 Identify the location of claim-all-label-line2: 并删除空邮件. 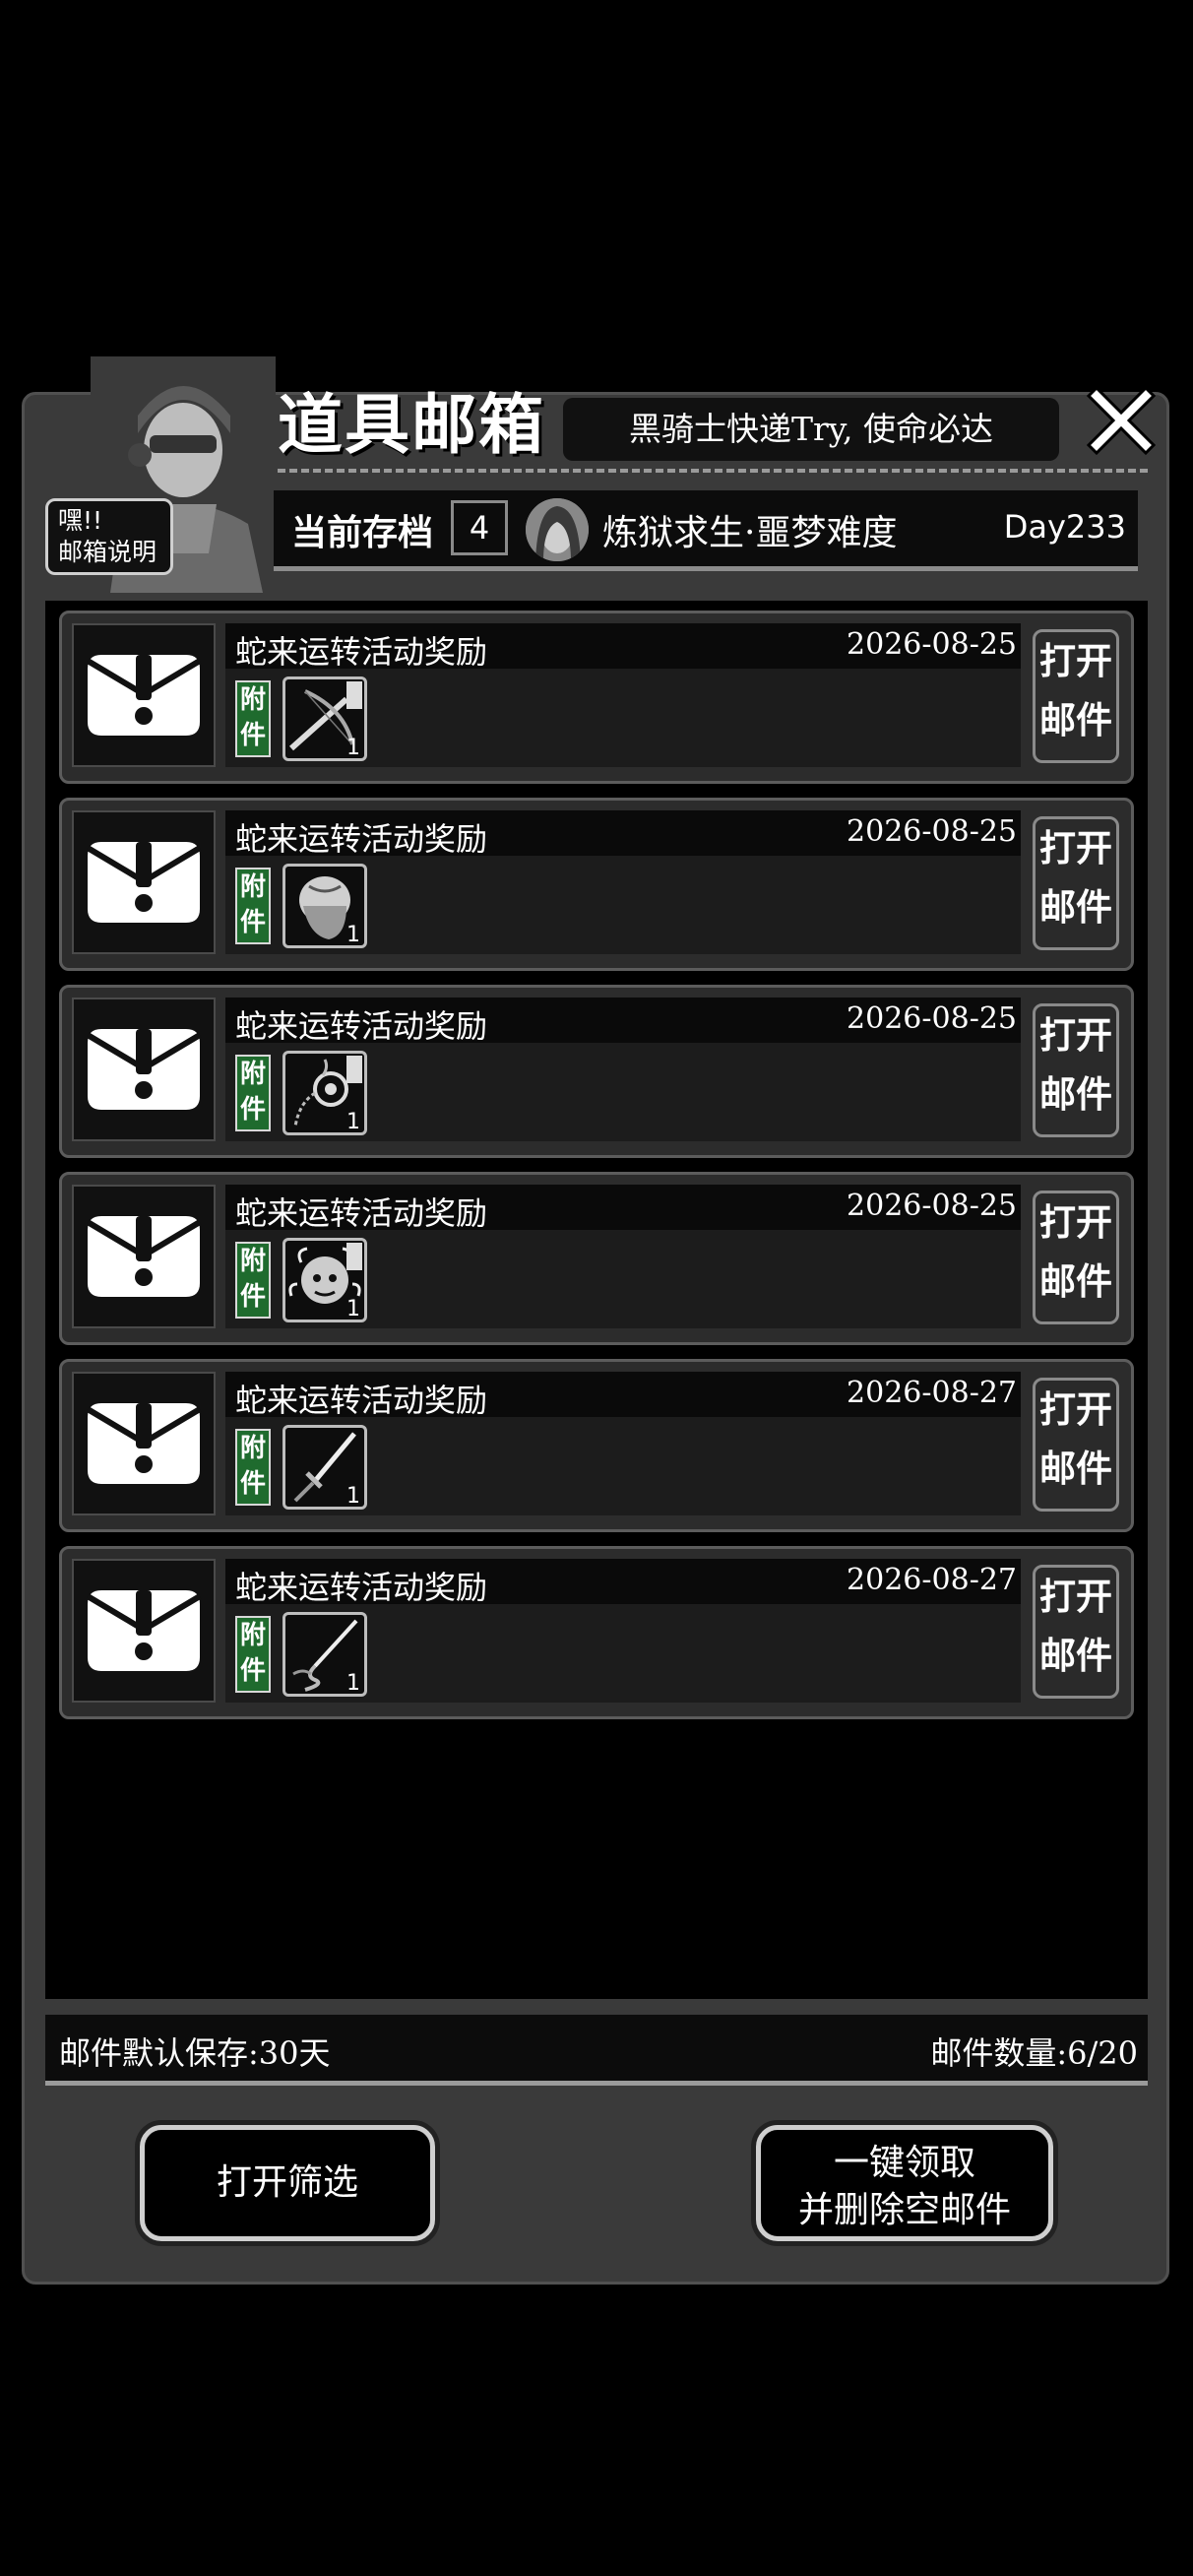
(904, 2210).